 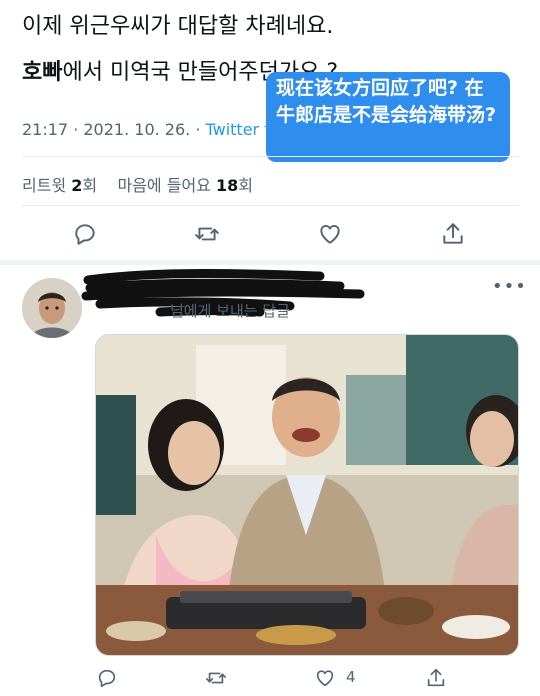 What do you see at coordinates (509, 286) in the screenshot?
I see `more-icon: •••` at bounding box center [509, 286].